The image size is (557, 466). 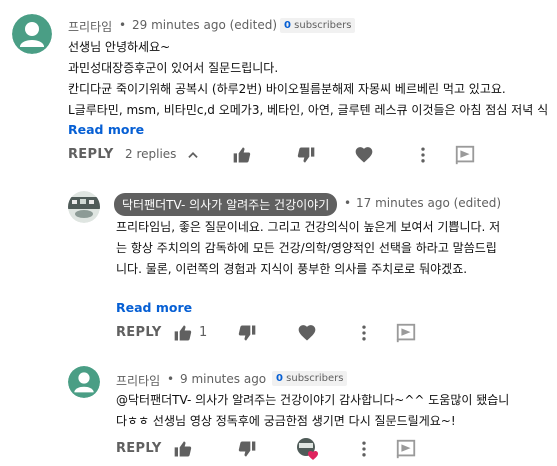 I want to click on reply-time: 17 minutes ago (edited), so click(x=428, y=203).